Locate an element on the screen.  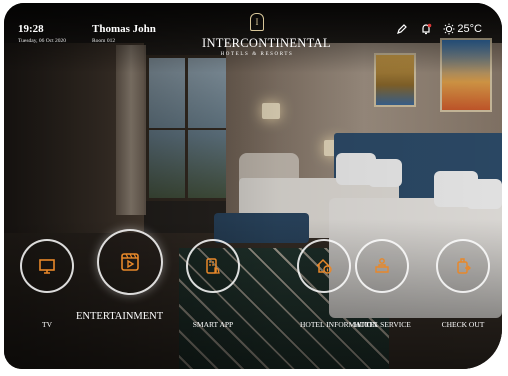
entertainment-icon is located at coordinates (129, 262).